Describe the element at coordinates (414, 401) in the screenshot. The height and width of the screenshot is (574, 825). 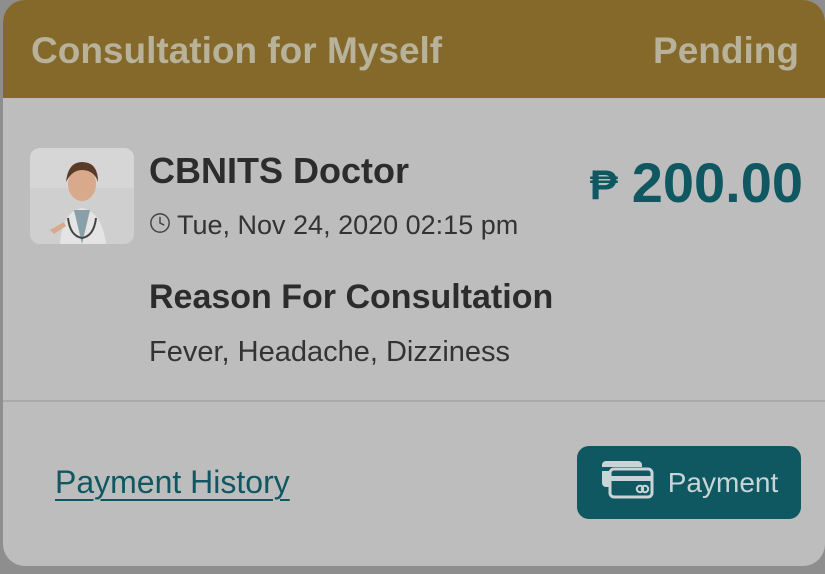
I see `divider` at that location.